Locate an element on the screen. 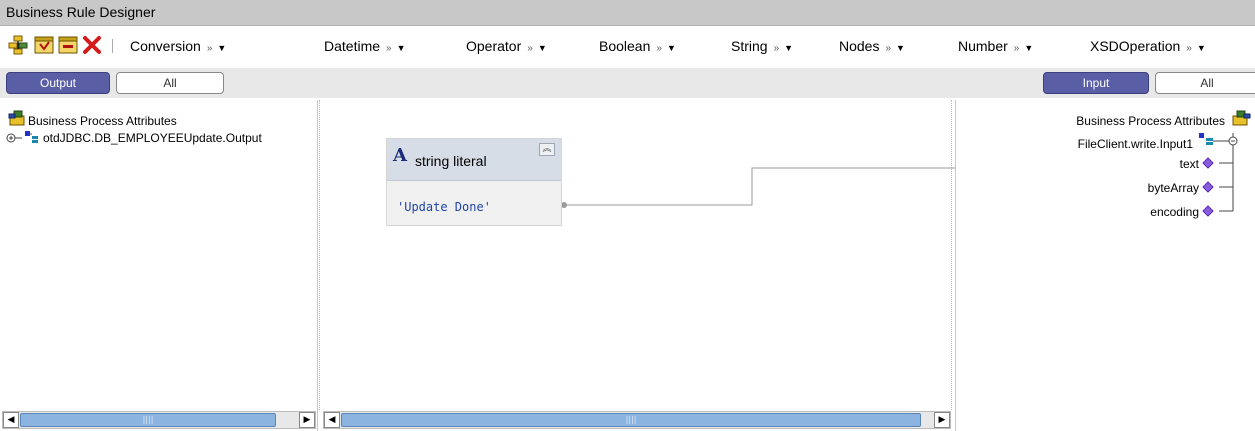  input-tree-root-label: Business Process Attributes is located at coordinates (1150, 121).